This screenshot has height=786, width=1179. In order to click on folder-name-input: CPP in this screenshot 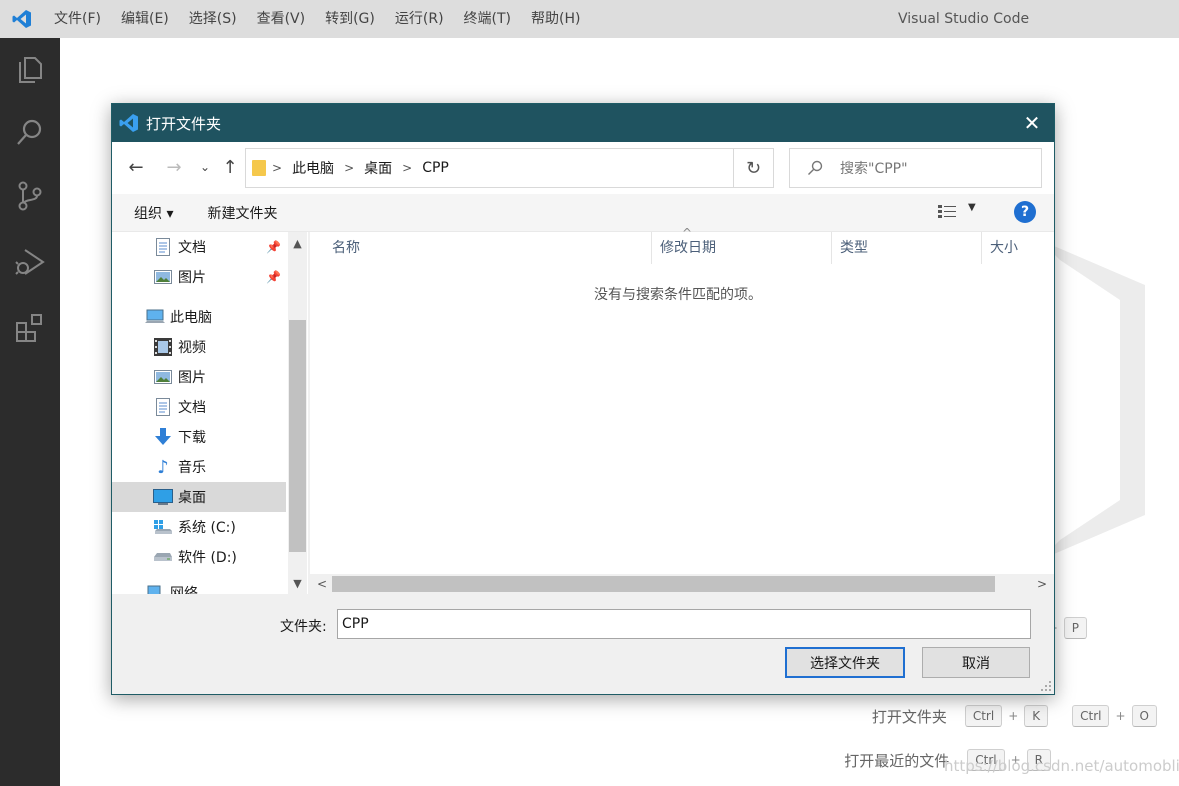, I will do `click(684, 624)`.